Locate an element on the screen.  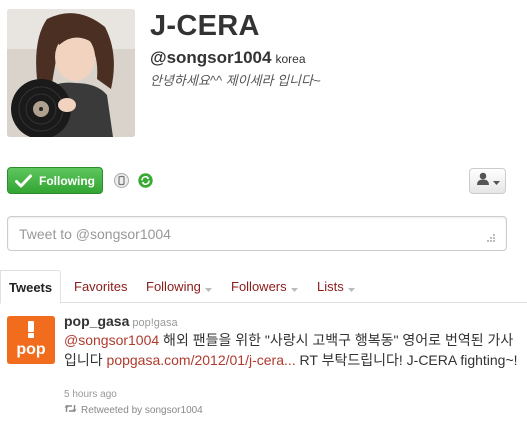
retweeted-by-label: Retweeted by songsor1004 is located at coordinates (142, 410).